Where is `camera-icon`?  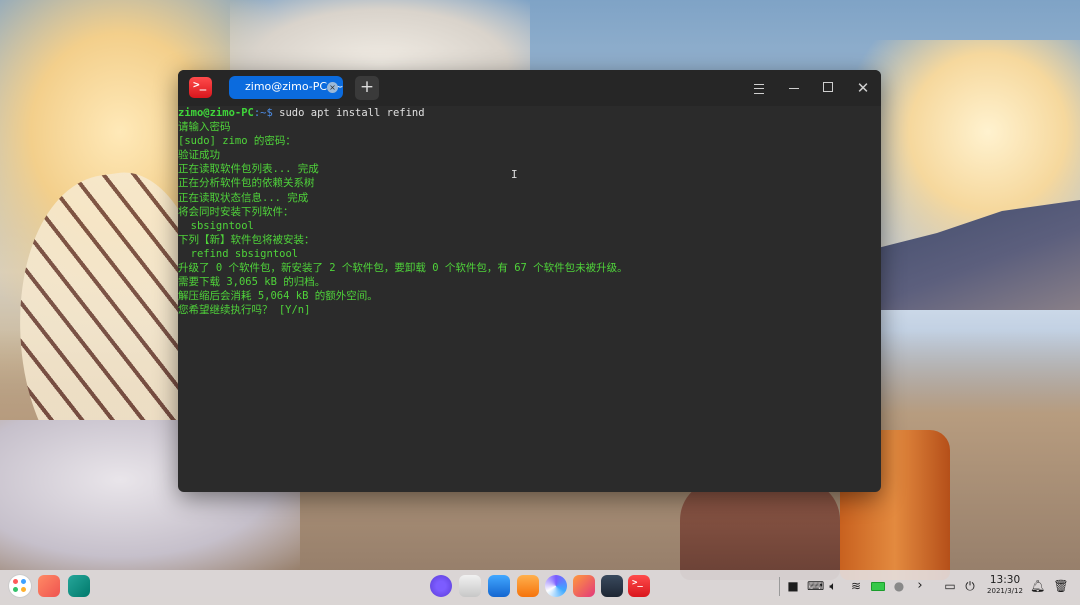
camera-icon is located at coordinates (470, 586).